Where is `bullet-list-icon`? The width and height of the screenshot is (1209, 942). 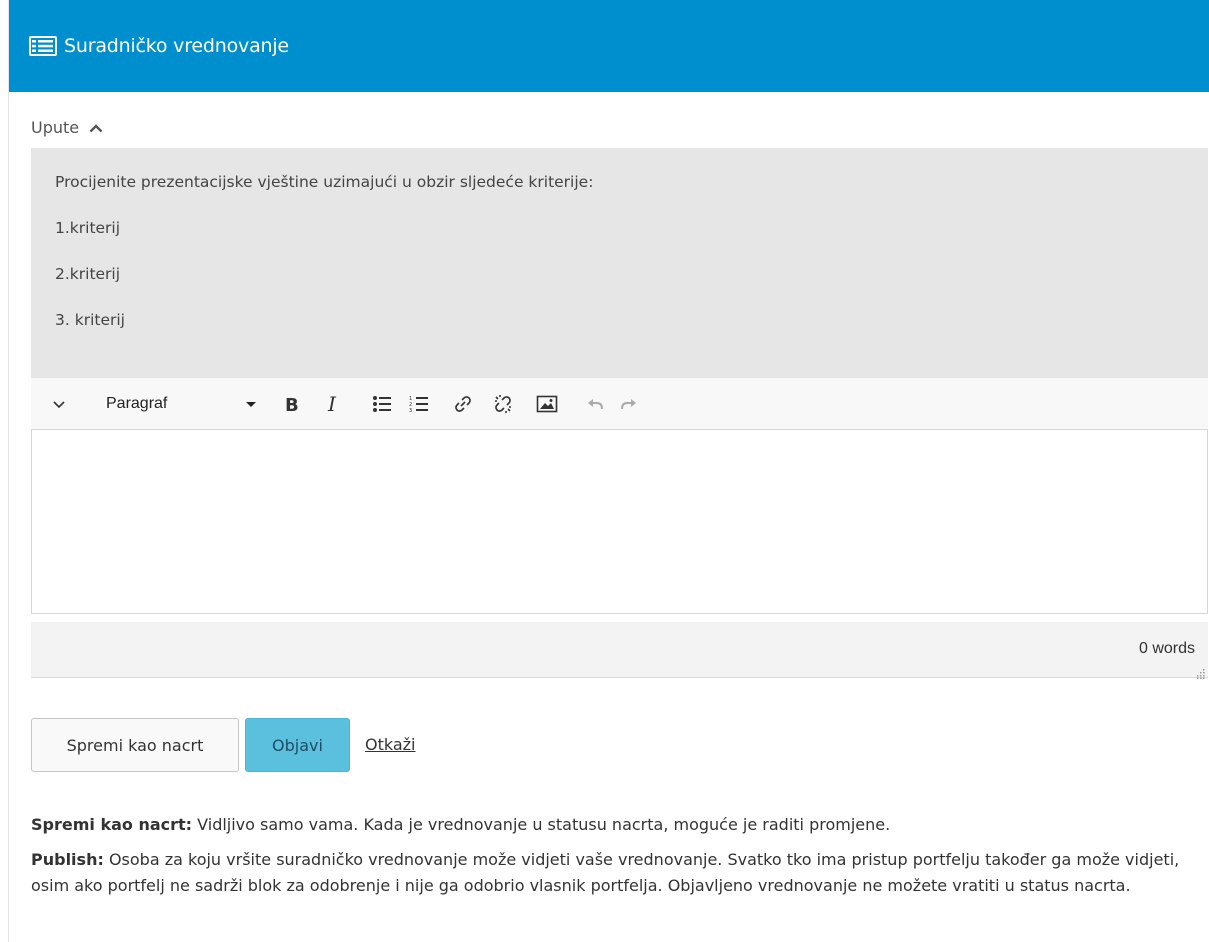 bullet-list-icon is located at coordinates (382, 404).